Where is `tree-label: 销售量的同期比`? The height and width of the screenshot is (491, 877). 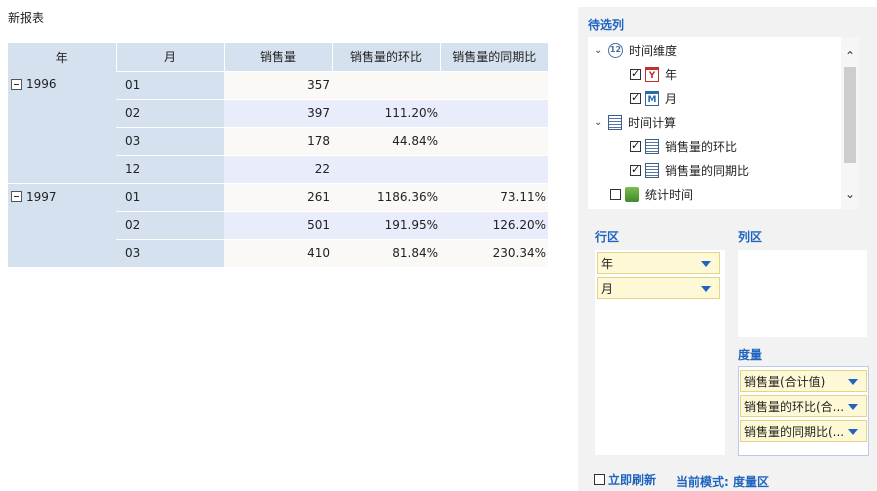 tree-label: 销售量的同期比 is located at coordinates (707, 170).